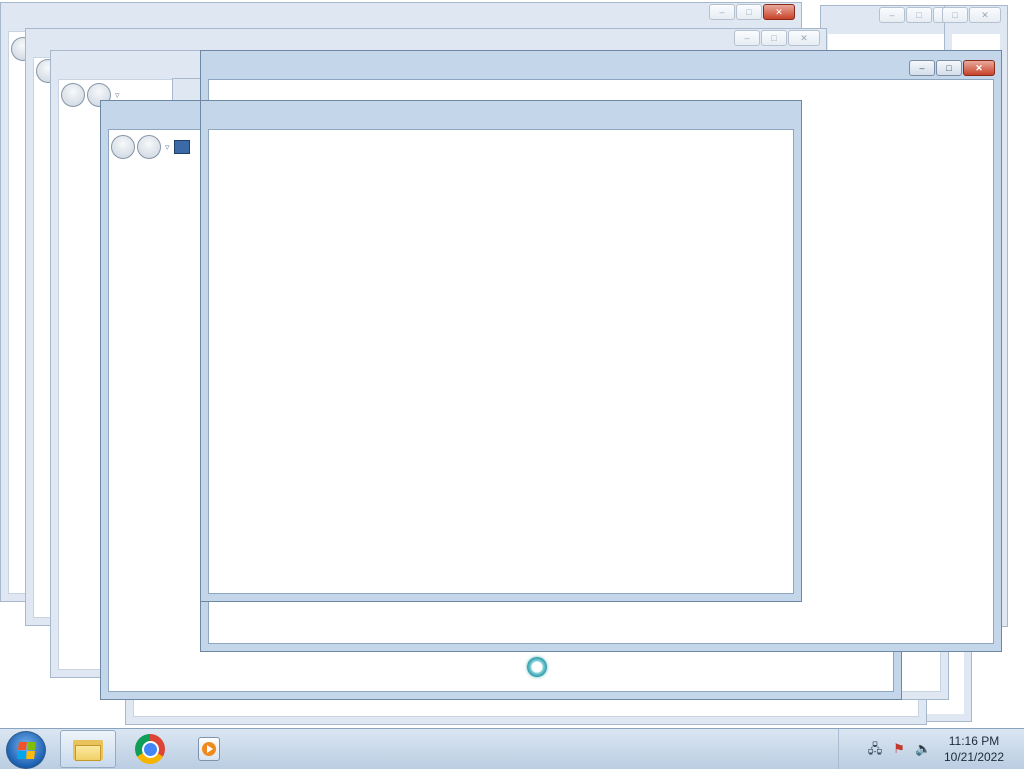 The height and width of the screenshot is (769, 1024). I want to click on chrome-icon, so click(150, 749).